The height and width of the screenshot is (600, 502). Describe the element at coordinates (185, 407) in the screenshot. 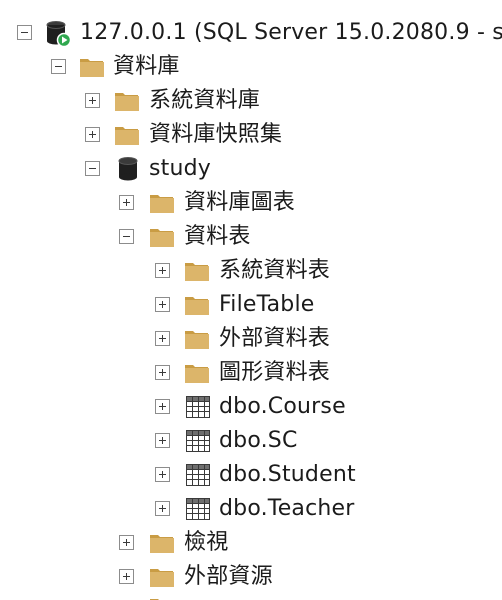

I see `tree-node-course-table: dbo.Course` at that location.